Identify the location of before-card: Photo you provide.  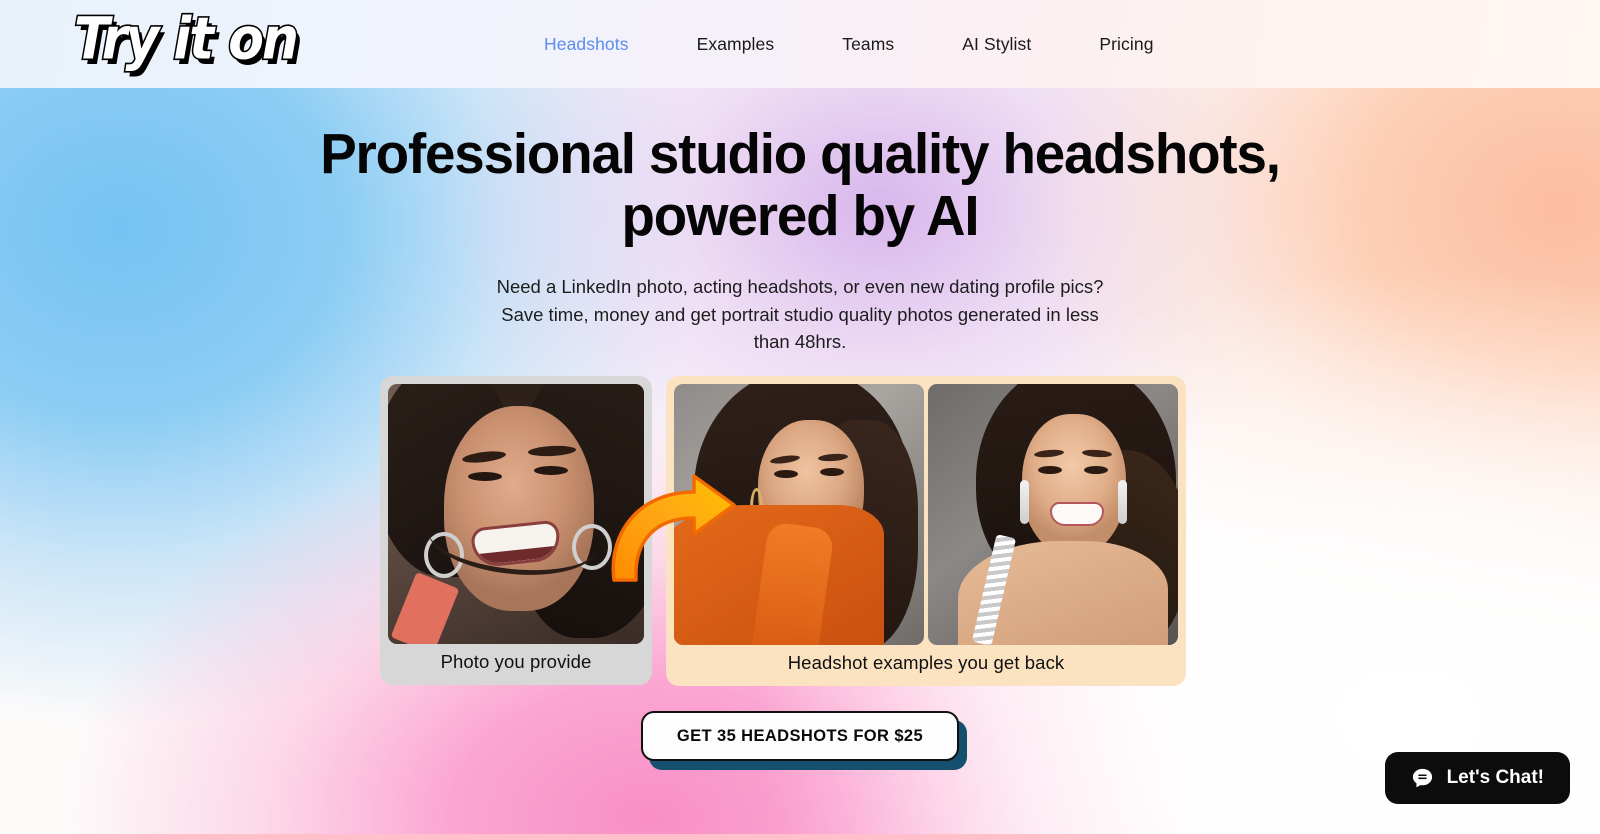
(516, 530).